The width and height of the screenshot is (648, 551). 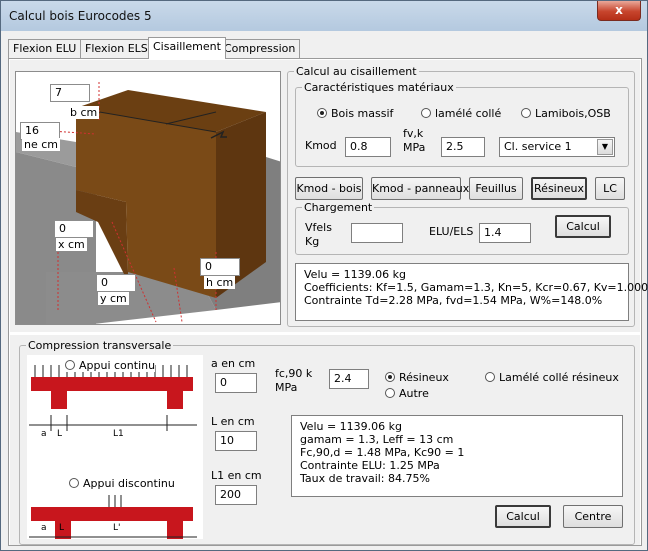 What do you see at coordinates (74, 229) in the screenshot?
I see `x-input: 0` at bounding box center [74, 229].